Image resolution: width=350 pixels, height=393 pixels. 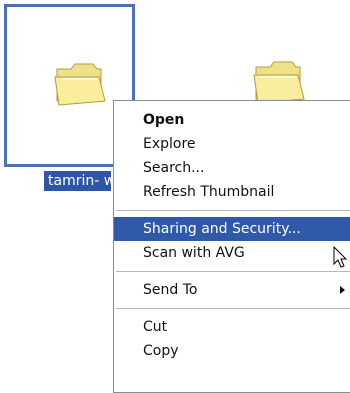 What do you see at coordinates (341, 259) in the screenshot?
I see `arrow-cursor-icon` at bounding box center [341, 259].